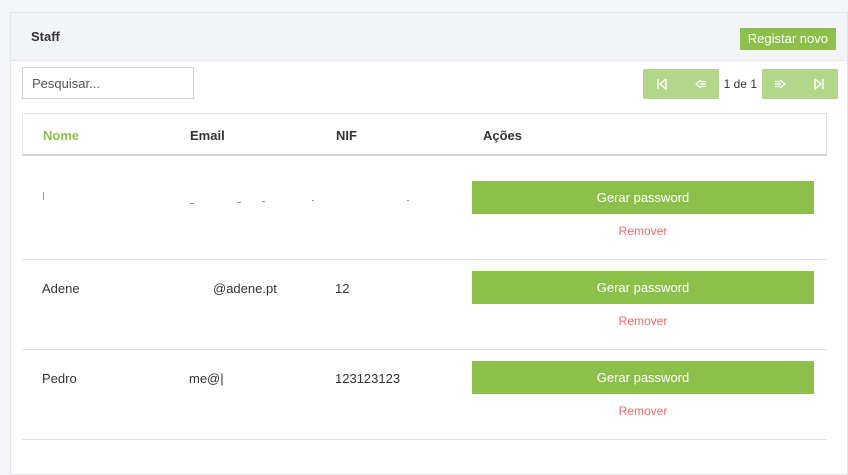 This screenshot has width=848, height=475. What do you see at coordinates (503, 135) in the screenshot?
I see `column-header-acoes: Ações` at bounding box center [503, 135].